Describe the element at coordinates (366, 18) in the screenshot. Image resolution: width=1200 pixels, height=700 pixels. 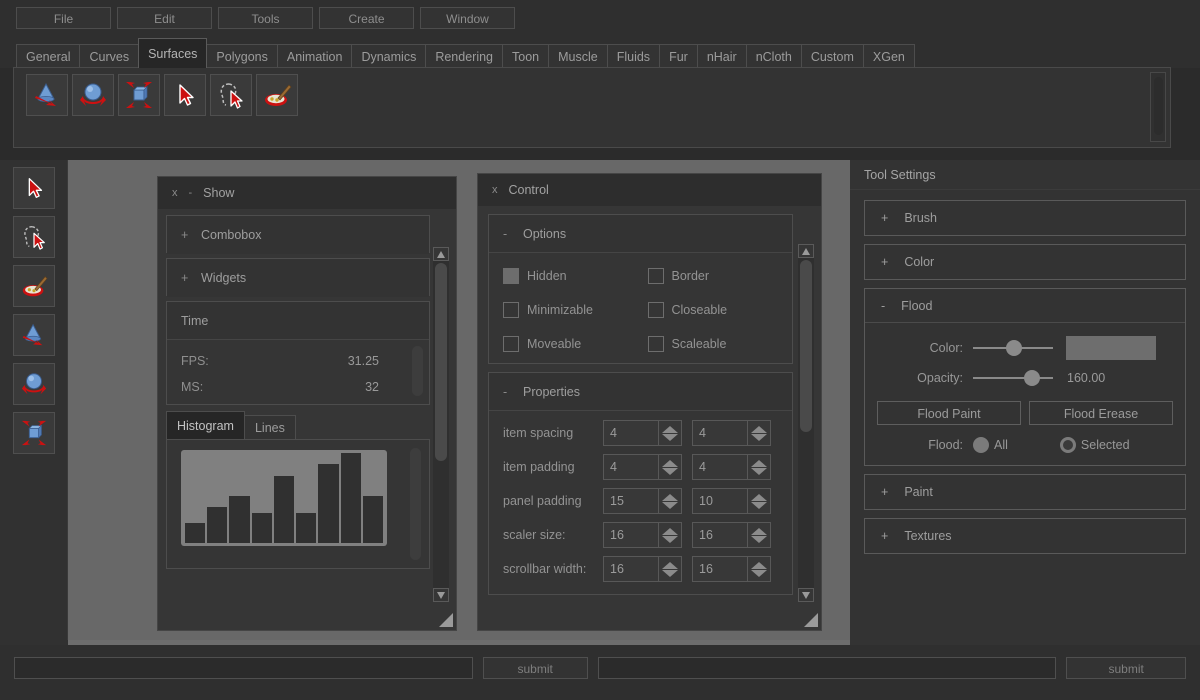
I see `menu-item-create: Create` at that location.